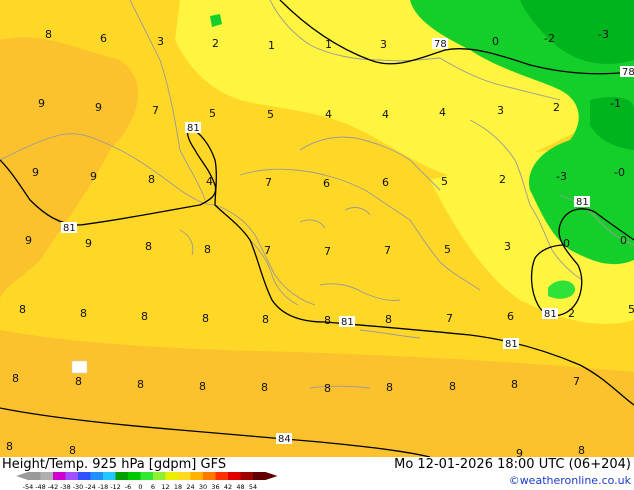 The width and height of the screenshot is (634, 490). I want to click on scale-tick-label: 48, so click(240, 486).